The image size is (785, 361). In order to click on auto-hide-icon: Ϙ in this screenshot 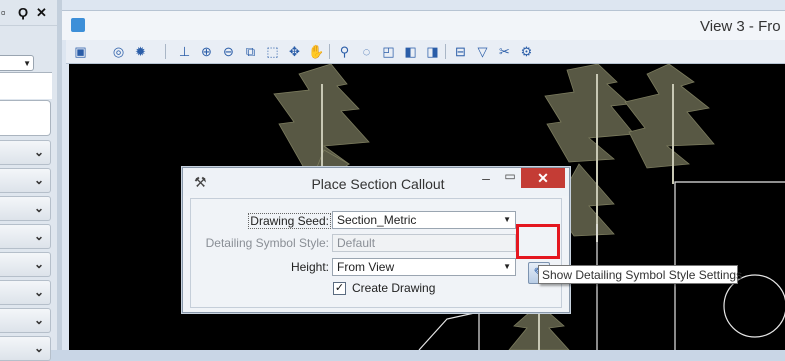, I will do `click(23, 12)`.